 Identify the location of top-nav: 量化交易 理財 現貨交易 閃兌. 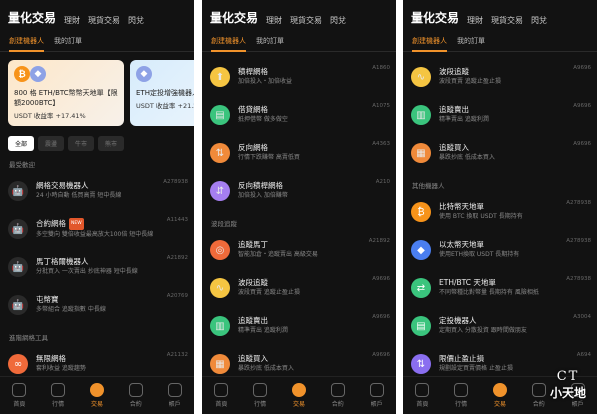
(500, 16).